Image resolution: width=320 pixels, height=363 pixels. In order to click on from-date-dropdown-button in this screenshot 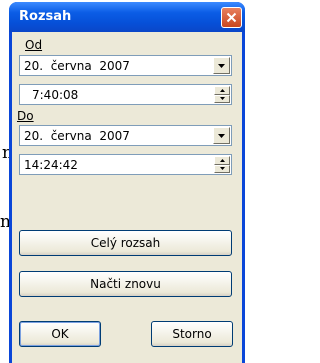, I will do `click(221, 65)`.